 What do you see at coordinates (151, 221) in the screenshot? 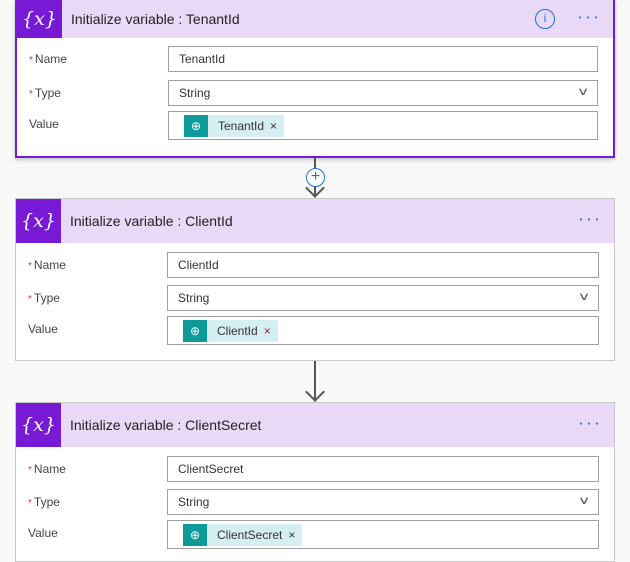
I see `card-title: Initialize variable : ClientId` at bounding box center [151, 221].